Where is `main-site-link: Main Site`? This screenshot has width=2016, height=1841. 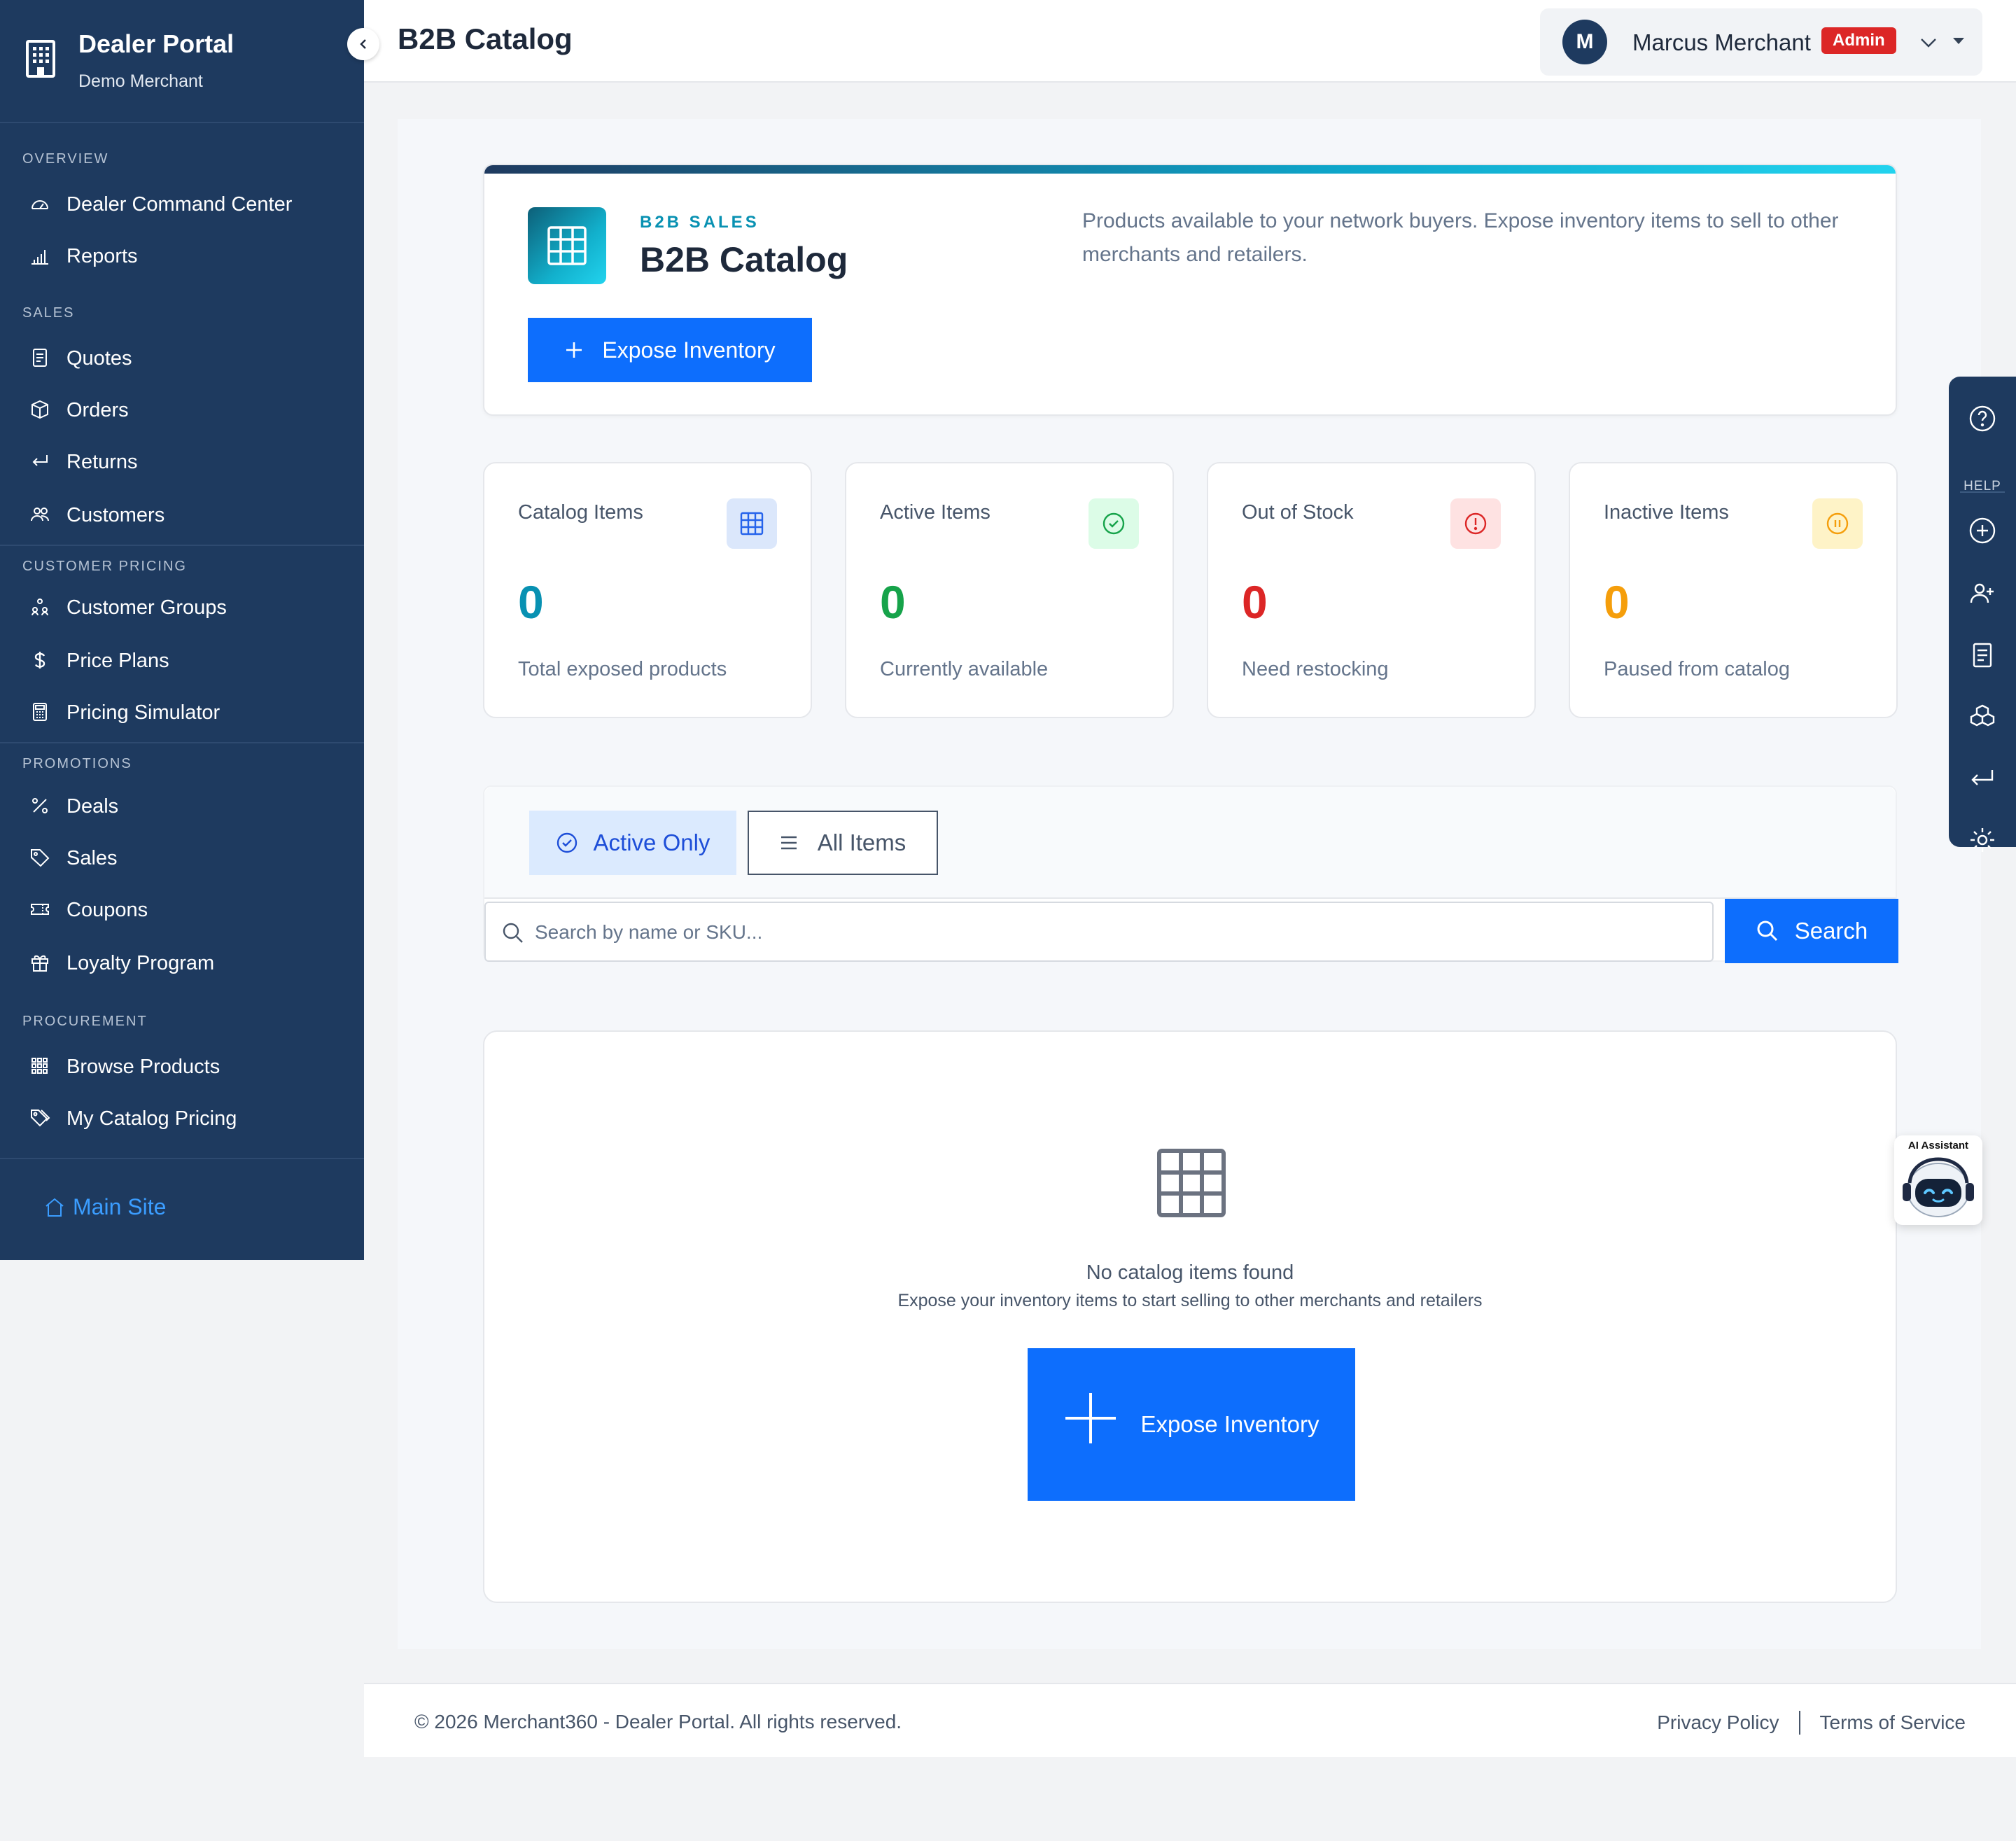
main-site-link: Main Site is located at coordinates (104, 1207).